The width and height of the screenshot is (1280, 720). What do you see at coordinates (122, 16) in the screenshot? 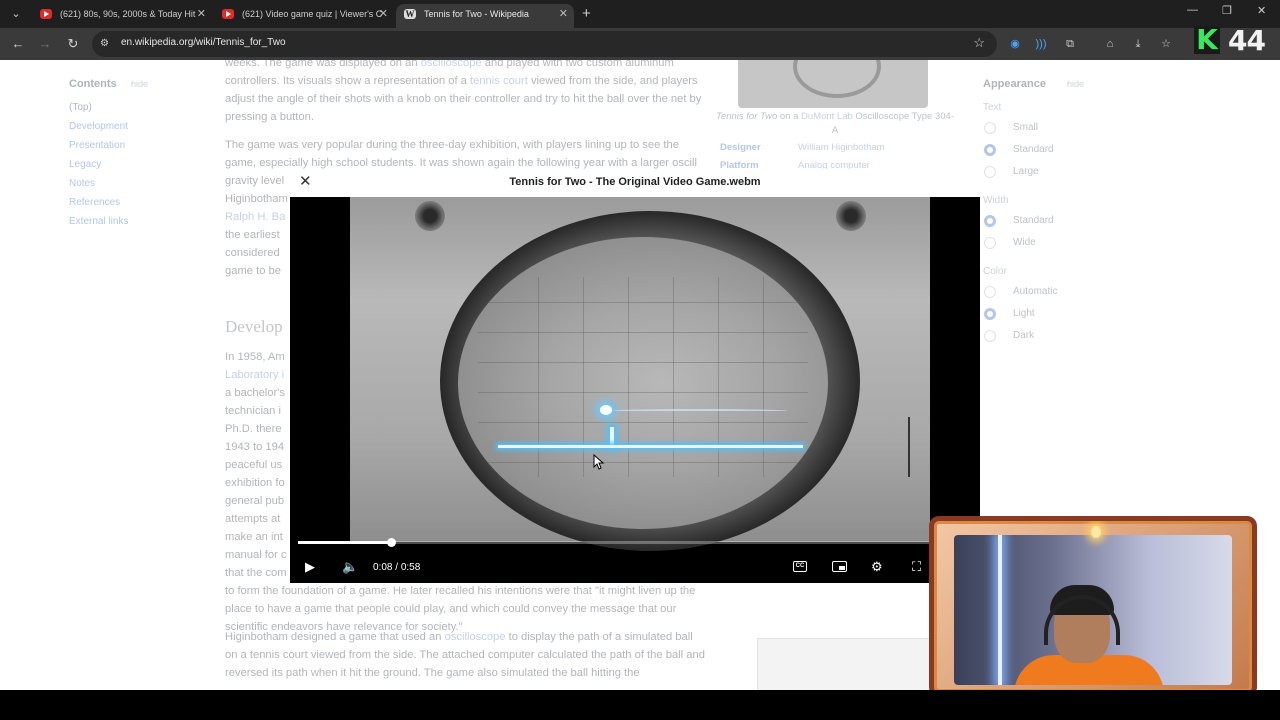
I see `tab-youtube-hits: (621) 80s, 90s, 2000s & Today Hit ✕` at bounding box center [122, 16].